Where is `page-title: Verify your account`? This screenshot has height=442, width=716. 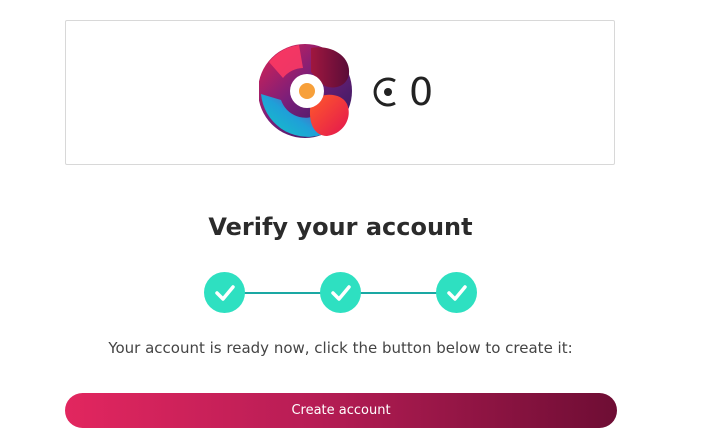
page-title: Verify your account is located at coordinates (340, 227).